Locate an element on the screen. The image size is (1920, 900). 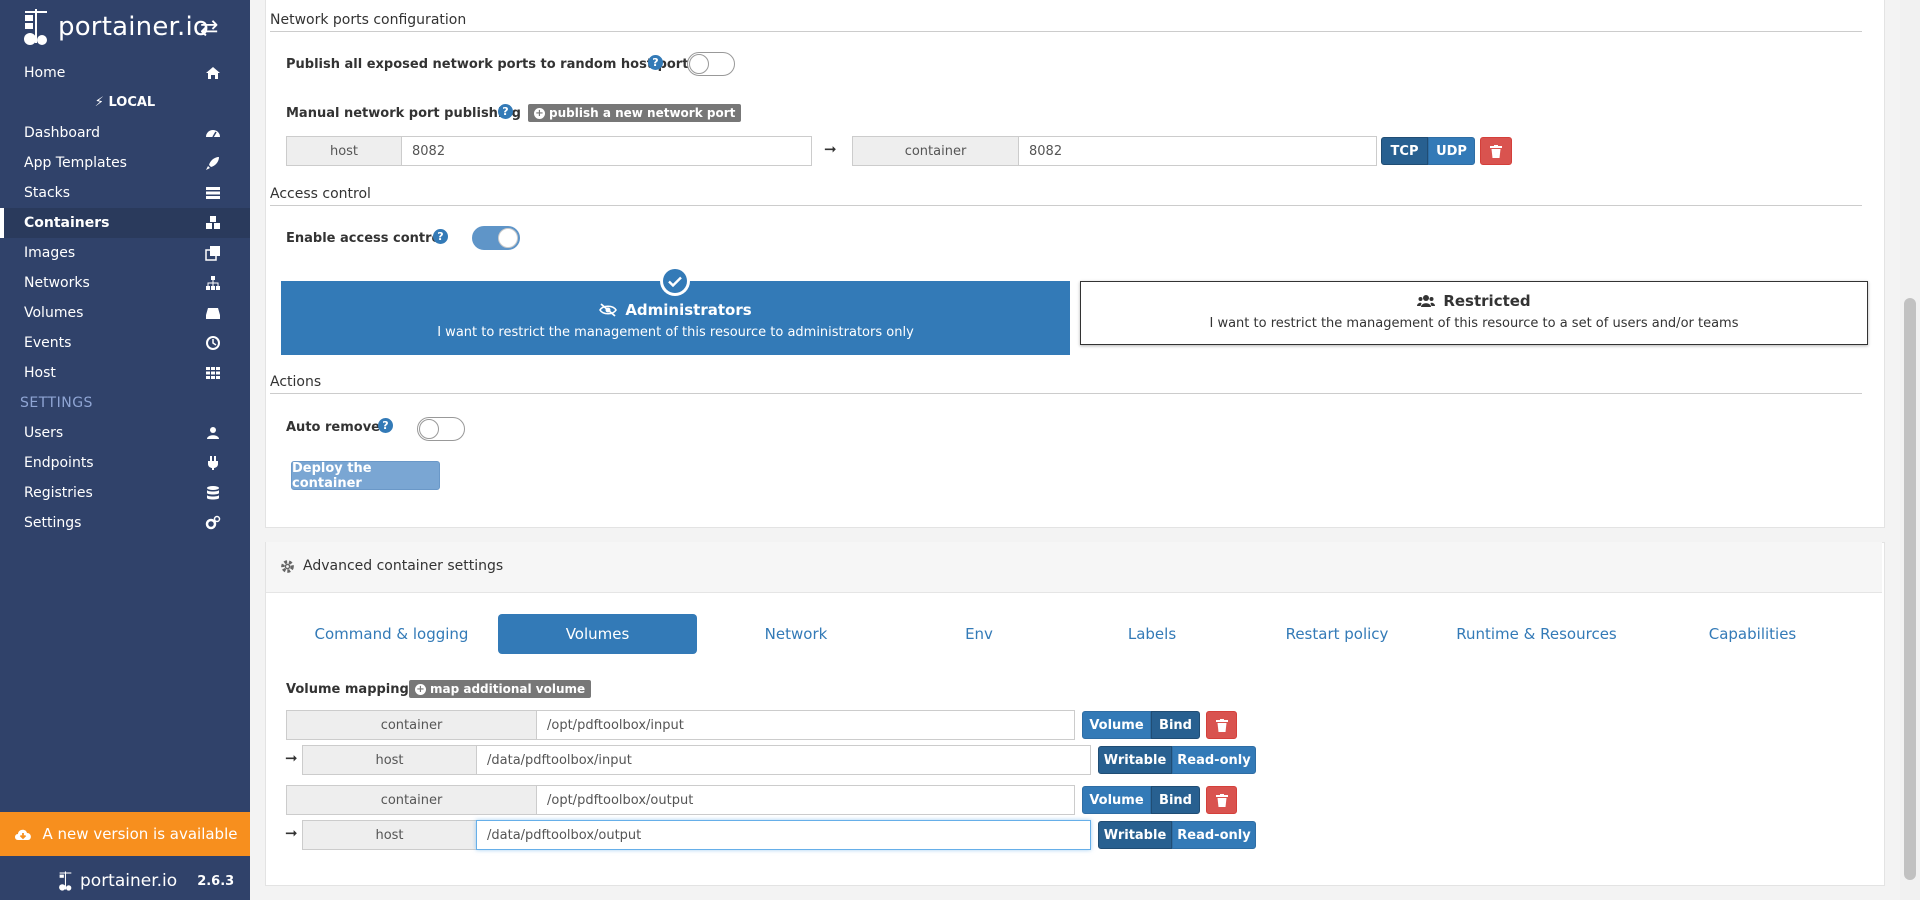
sidebar-item-containers: Containers is located at coordinates (125, 223).